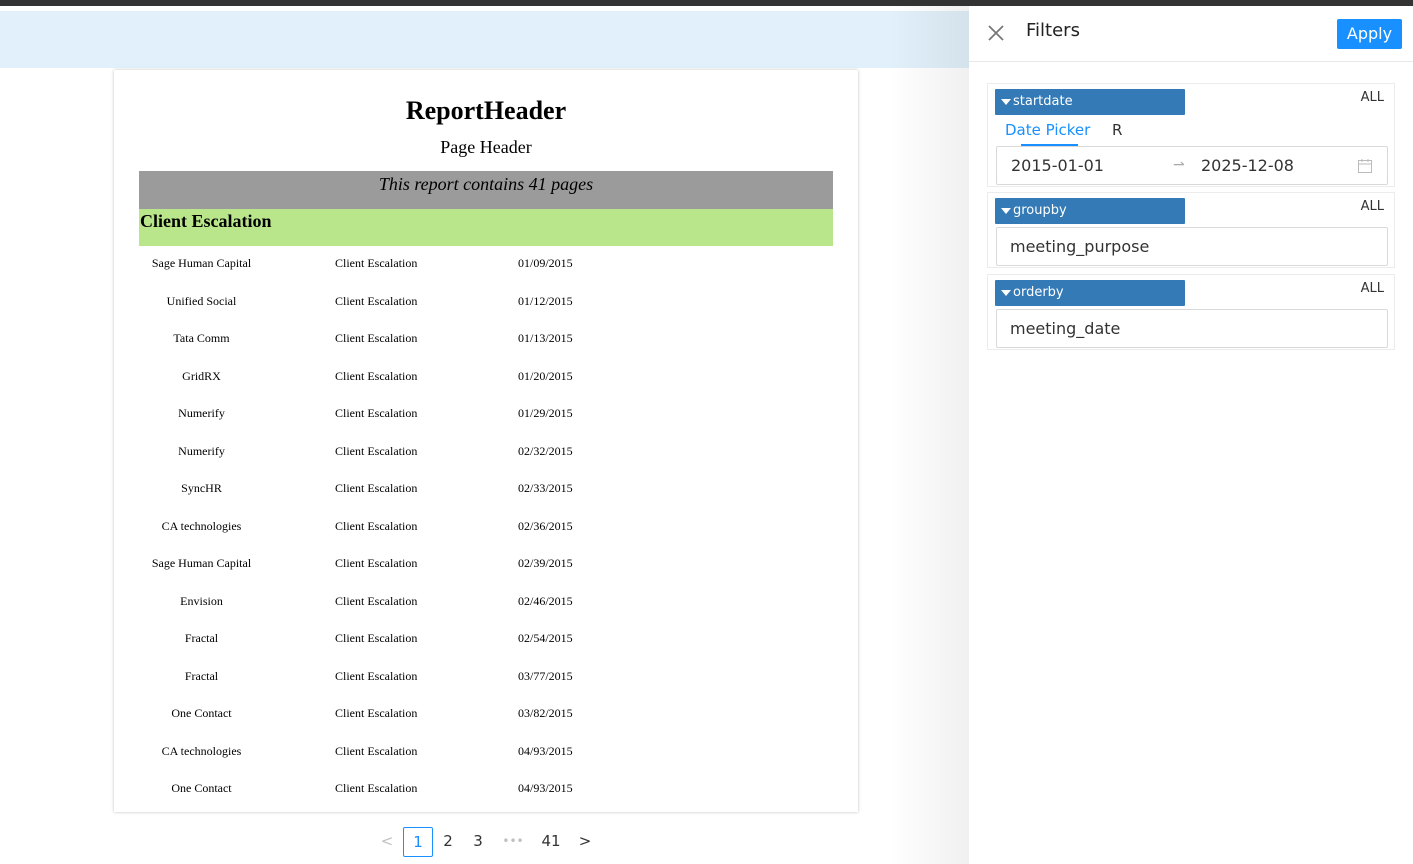 This screenshot has width=1413, height=864. What do you see at coordinates (418, 842) in the screenshot?
I see `page-1-button: 1` at bounding box center [418, 842].